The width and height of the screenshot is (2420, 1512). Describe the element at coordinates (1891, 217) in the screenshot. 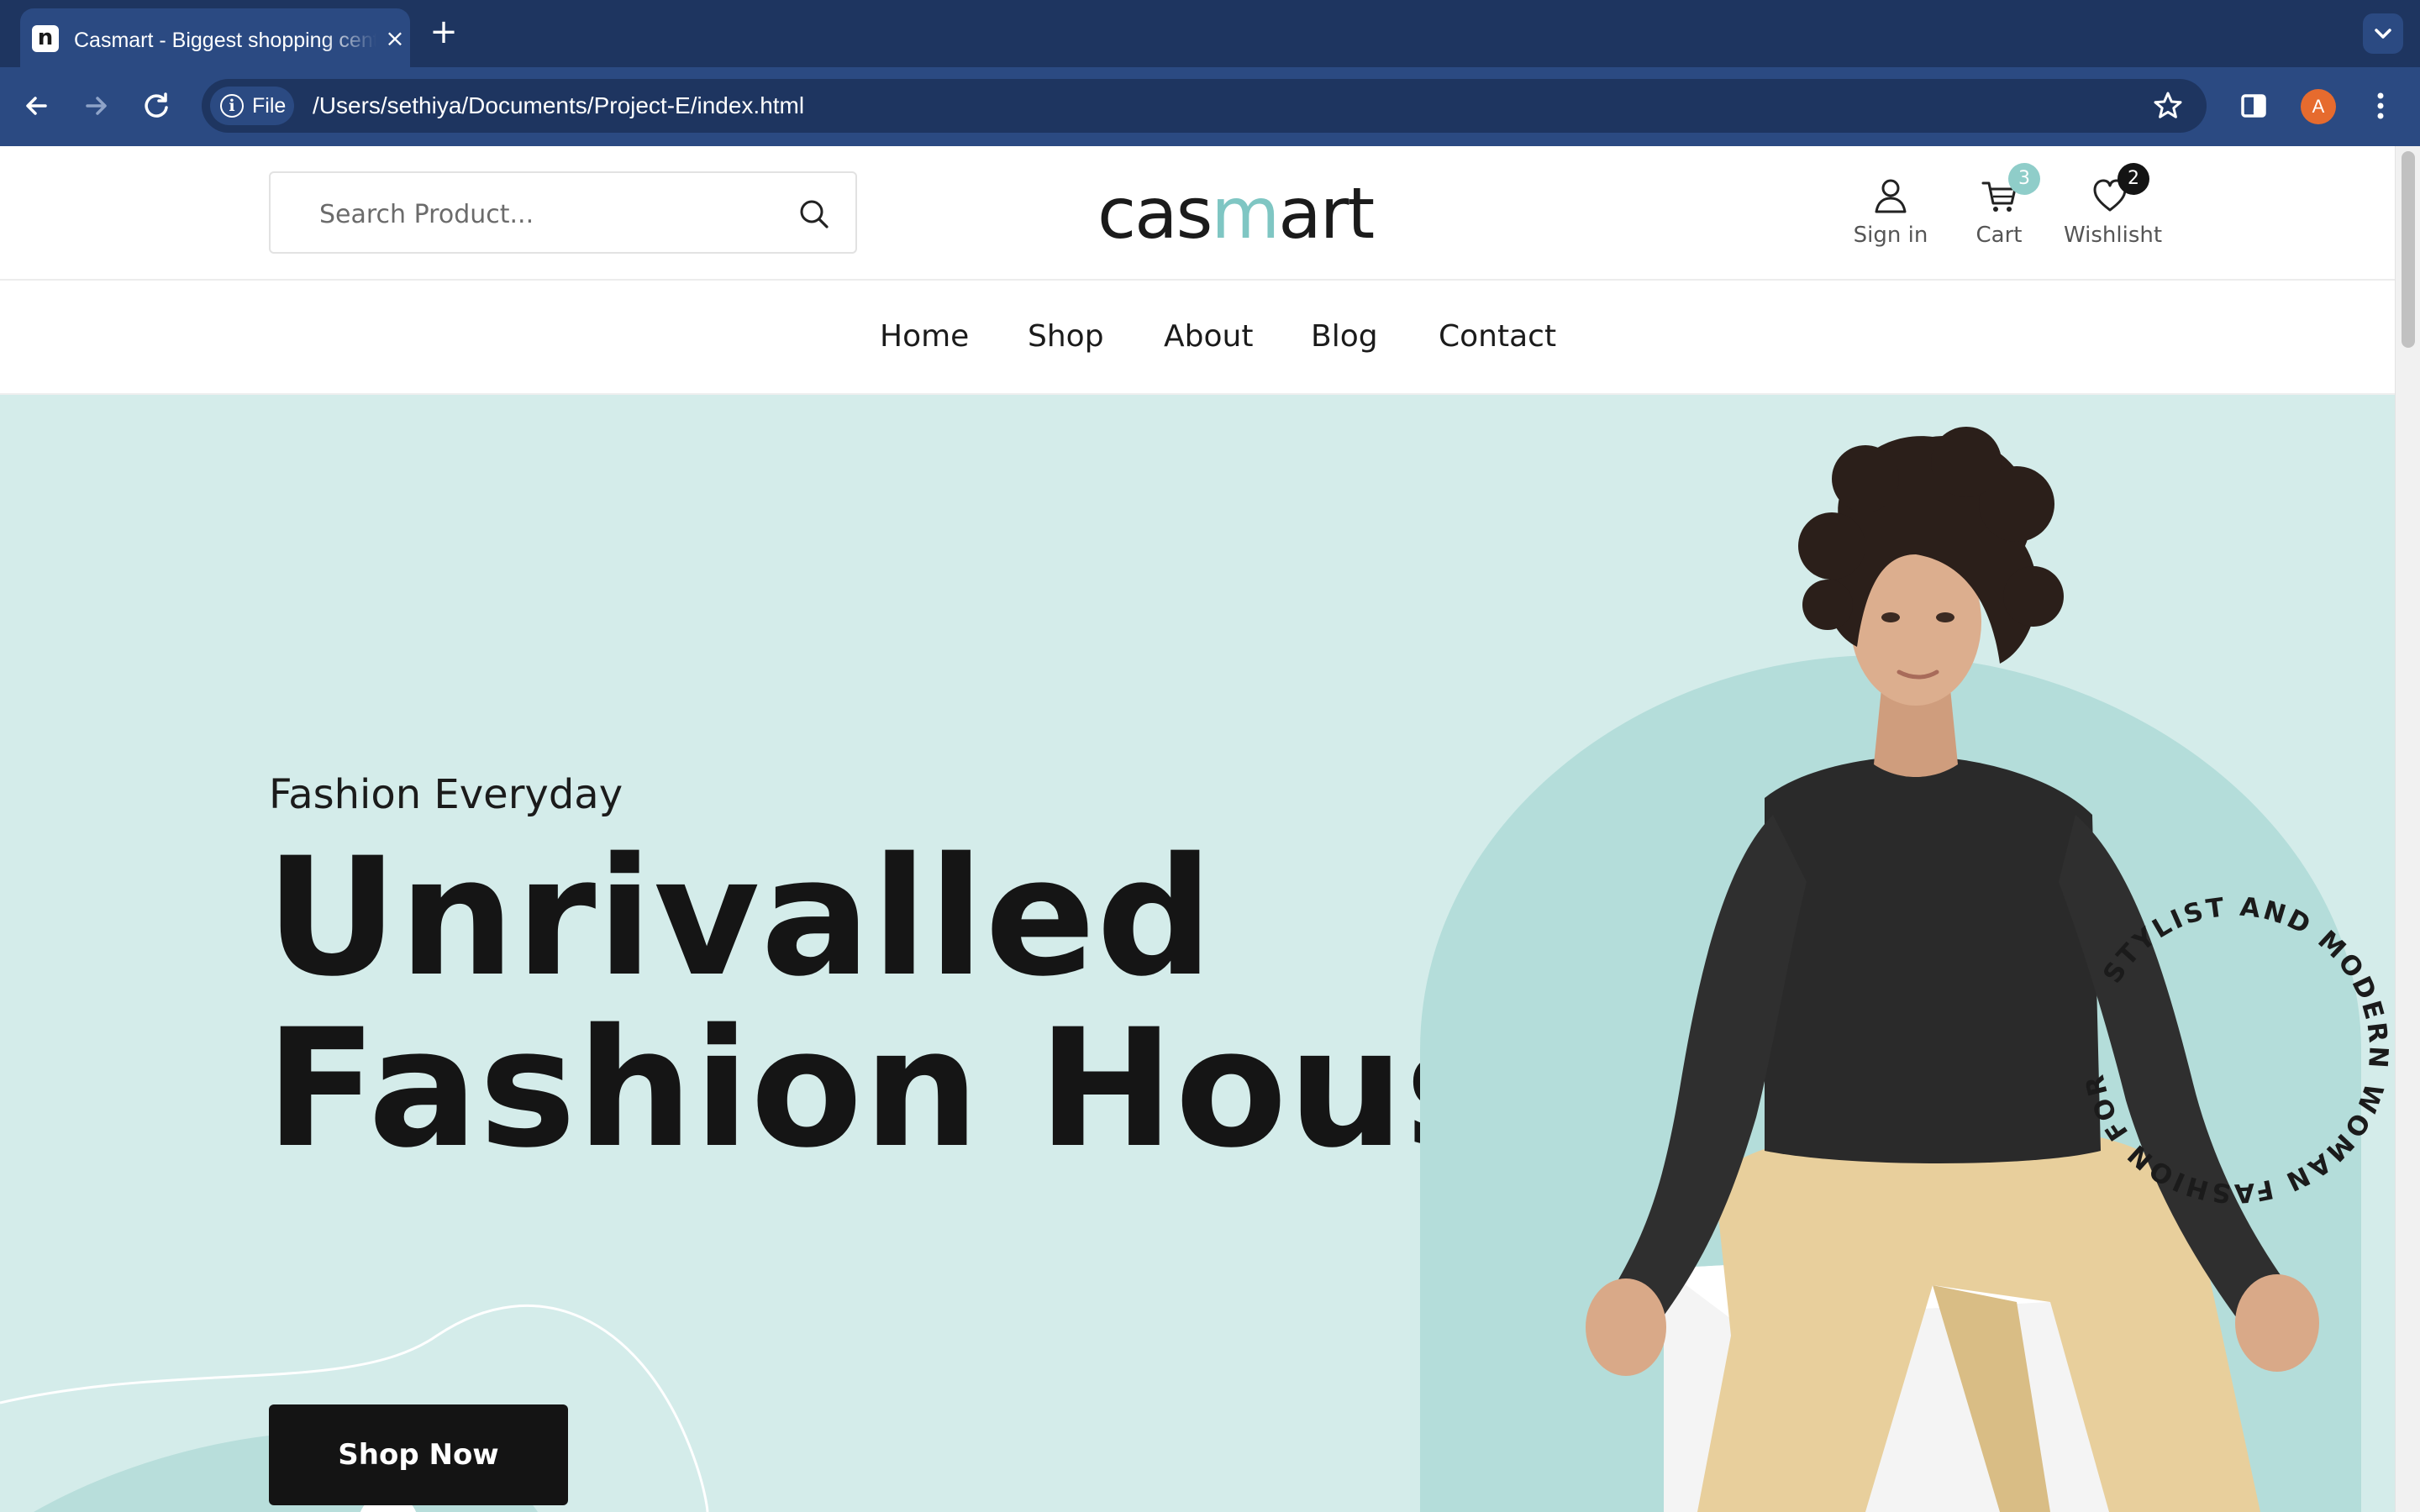

I see `sign-in-link: Sign in` at that location.